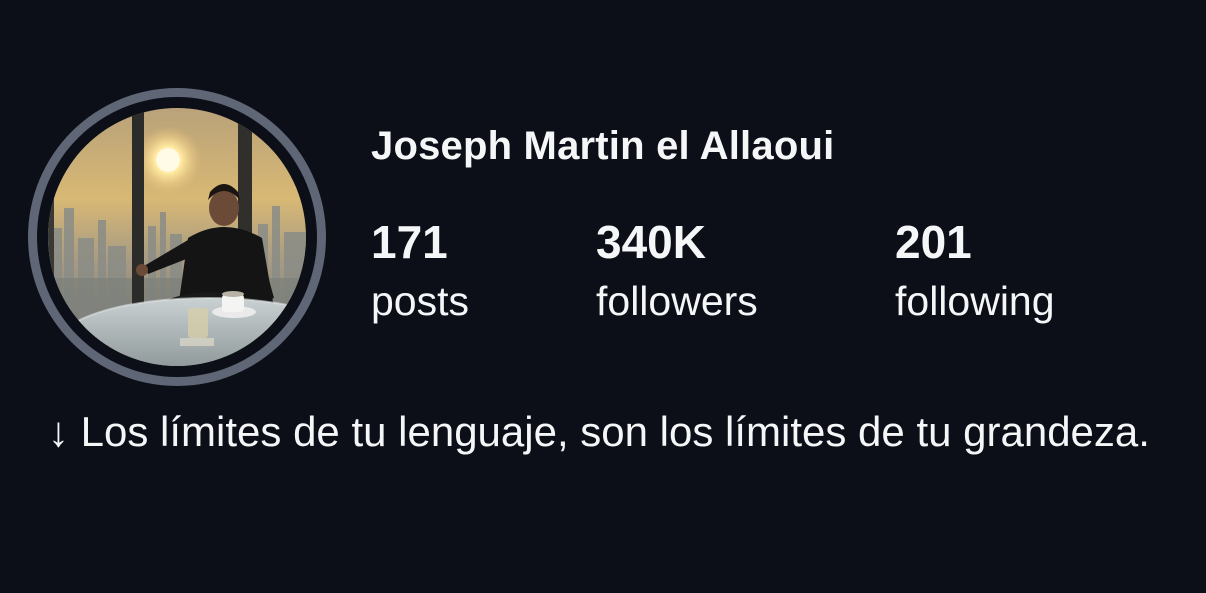 The image size is (1206, 593). Describe the element at coordinates (420, 301) in the screenshot. I see `posts-label: posts` at that location.